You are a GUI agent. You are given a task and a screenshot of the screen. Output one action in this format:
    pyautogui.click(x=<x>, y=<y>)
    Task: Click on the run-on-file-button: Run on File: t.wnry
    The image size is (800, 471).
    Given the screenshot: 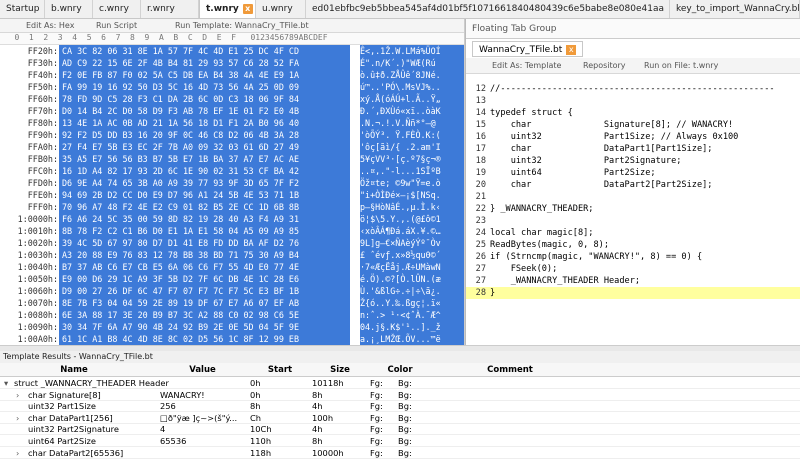 What is the action you would take?
    pyautogui.click(x=681, y=65)
    